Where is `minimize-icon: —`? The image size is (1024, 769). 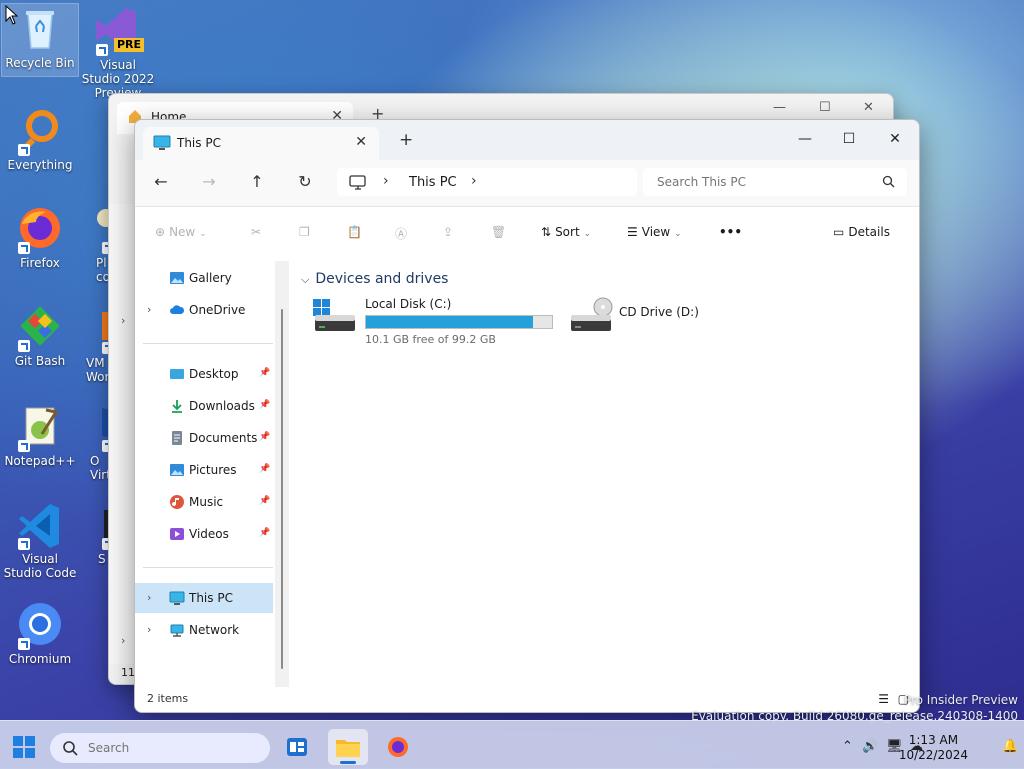 minimize-icon: — is located at coordinates (779, 107).